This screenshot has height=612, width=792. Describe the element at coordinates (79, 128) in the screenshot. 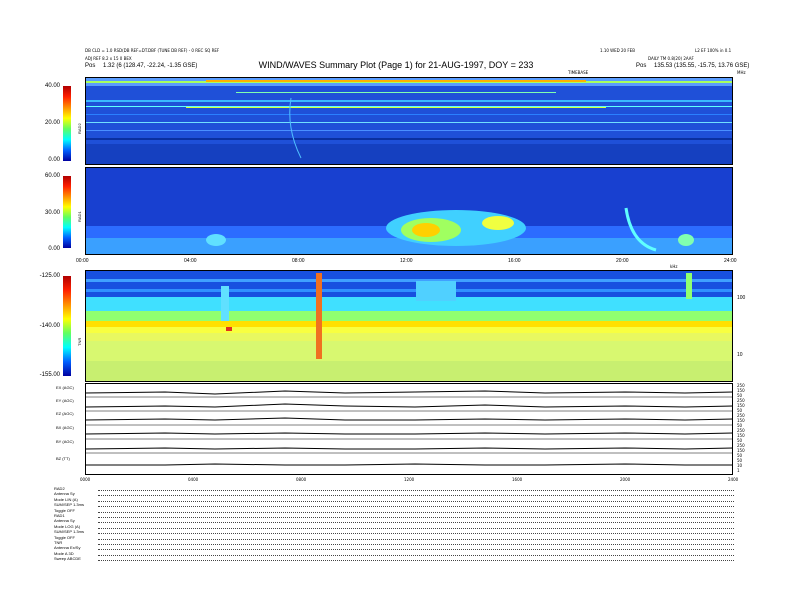

I see `rad2-ylabel: RAD2` at that location.